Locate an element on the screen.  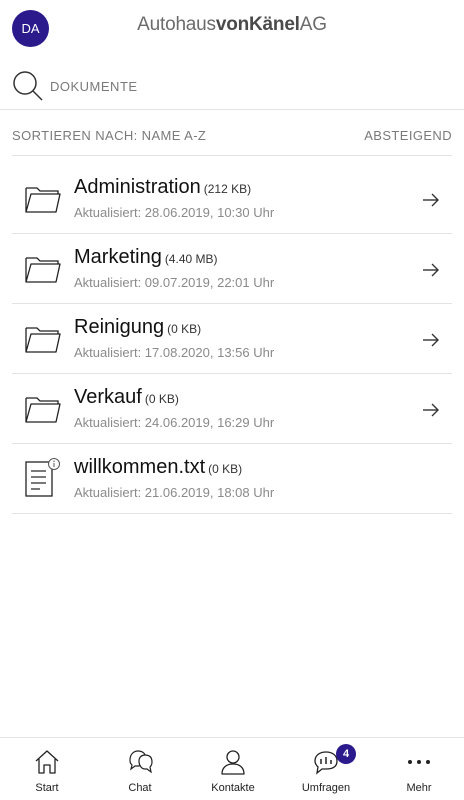
tab-start: Start is located at coordinates (47, 769).